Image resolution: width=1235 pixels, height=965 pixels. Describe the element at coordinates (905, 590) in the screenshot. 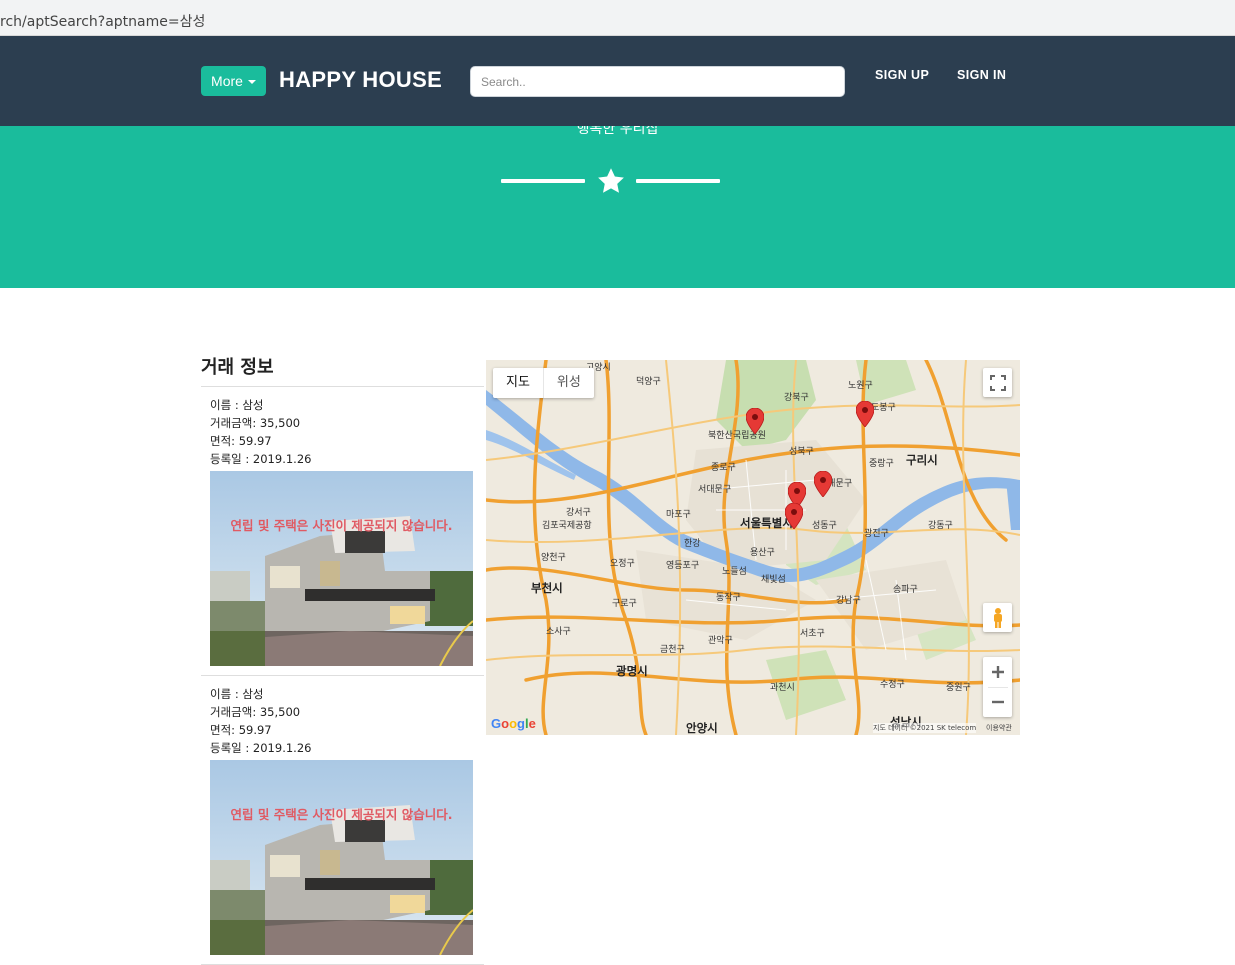

I see `map-label: 송파구` at that location.